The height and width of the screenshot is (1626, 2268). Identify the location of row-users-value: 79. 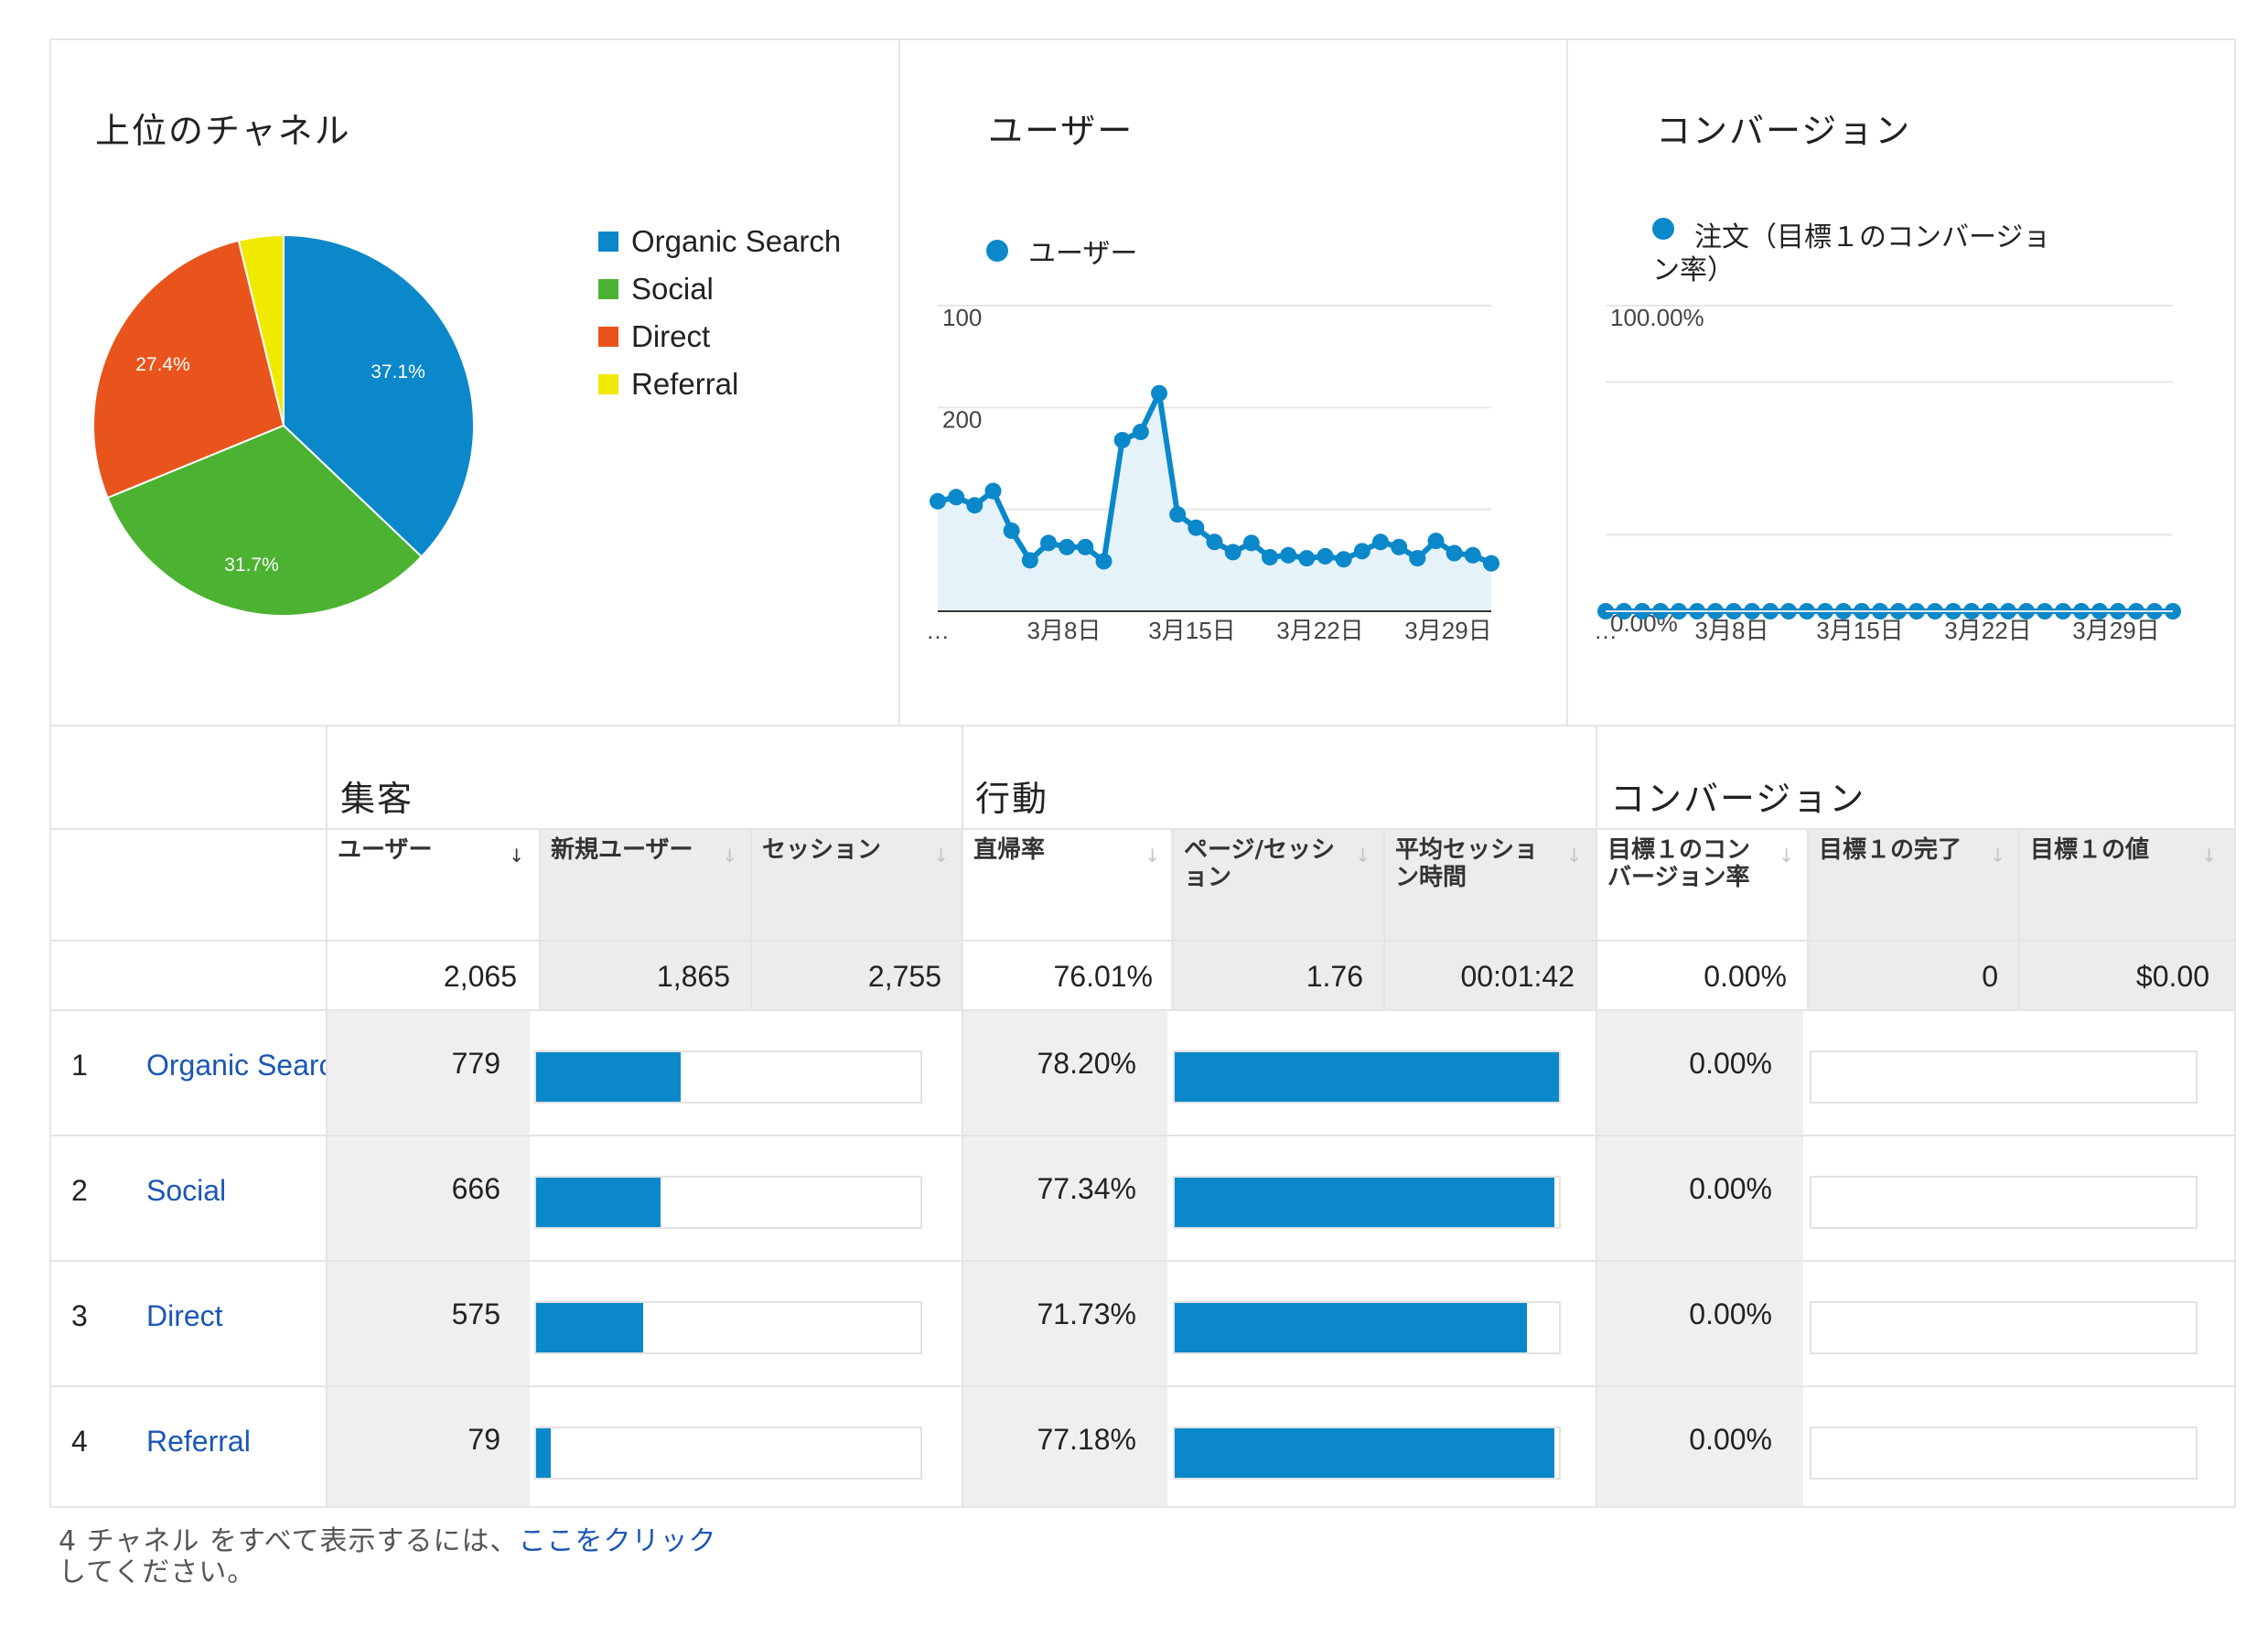
(484, 1439).